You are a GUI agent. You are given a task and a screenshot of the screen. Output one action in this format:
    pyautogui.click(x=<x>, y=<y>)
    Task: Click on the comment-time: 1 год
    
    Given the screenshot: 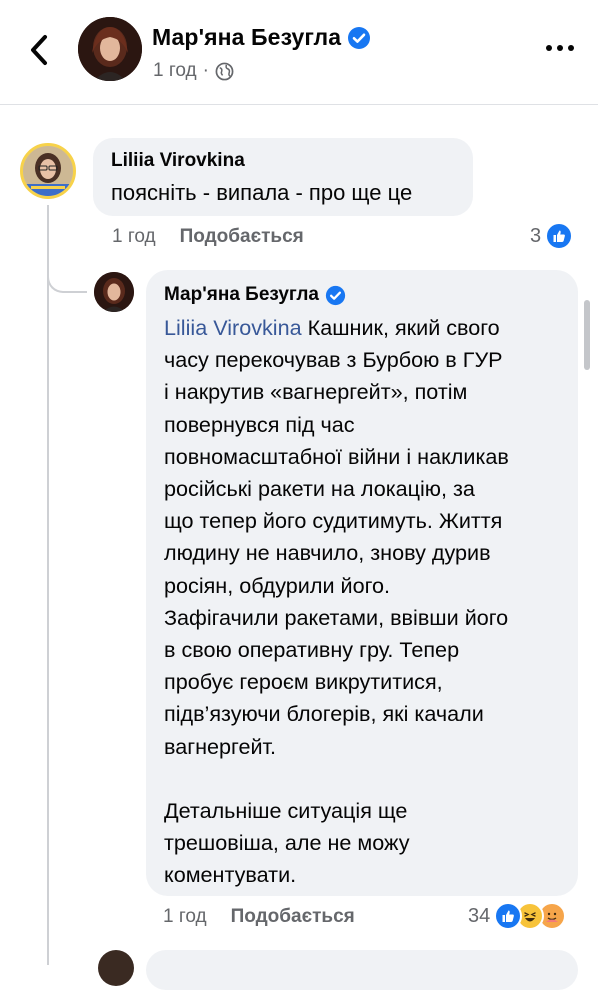 What is the action you would take?
    pyautogui.click(x=134, y=237)
    